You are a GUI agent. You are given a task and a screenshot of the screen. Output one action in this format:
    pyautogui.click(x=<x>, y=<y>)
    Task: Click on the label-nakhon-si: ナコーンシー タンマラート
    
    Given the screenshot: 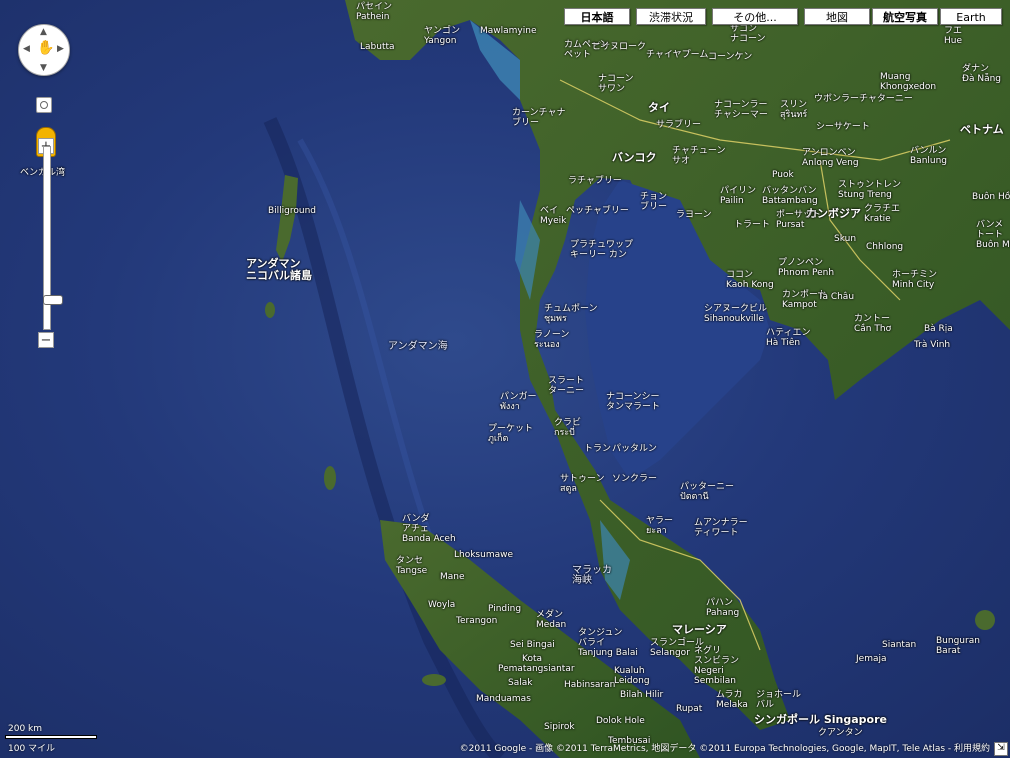 What is the action you would take?
    pyautogui.click(x=633, y=402)
    